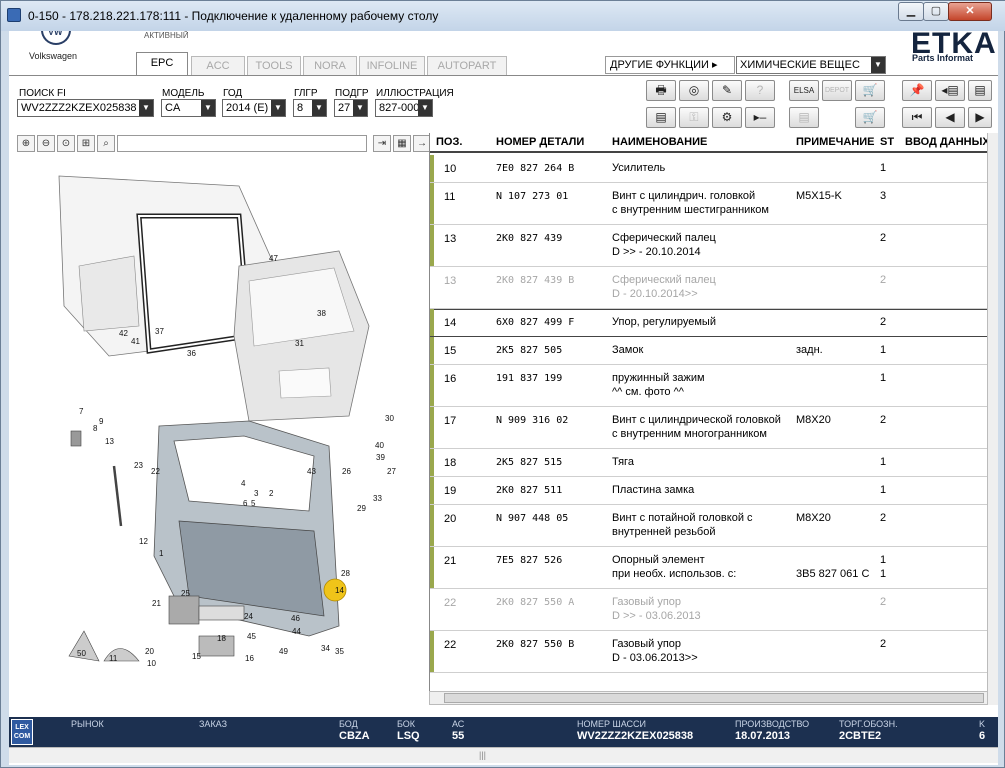 Image resolution: width=1005 pixels, height=768 pixels. Describe the element at coordinates (382, 143) in the screenshot. I see `split-view-icon: ⇥` at that location.